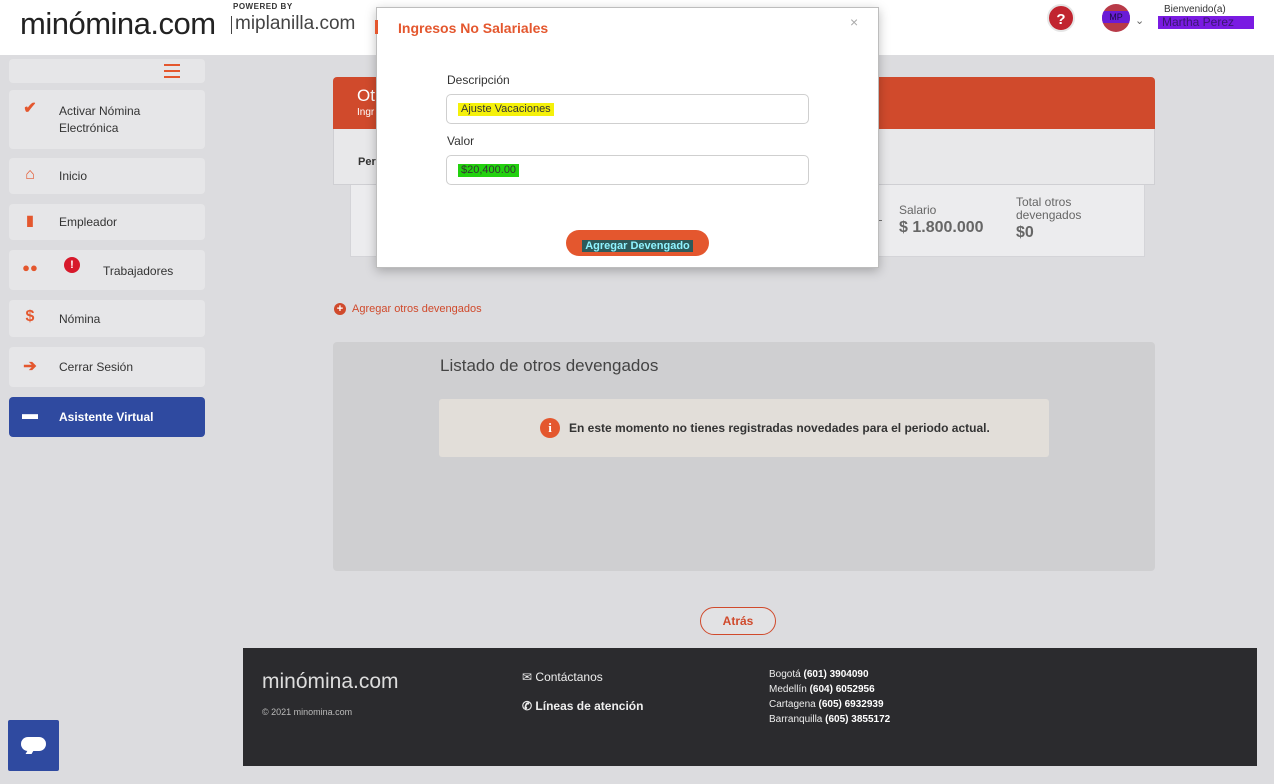  I want to click on salary-label: Salario, so click(918, 210).